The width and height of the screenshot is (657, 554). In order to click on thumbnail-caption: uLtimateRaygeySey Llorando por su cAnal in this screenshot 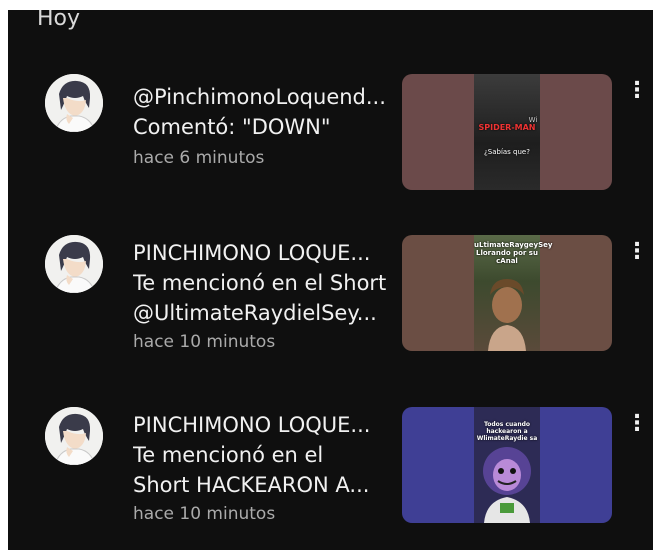, I will do `click(513, 253)`.